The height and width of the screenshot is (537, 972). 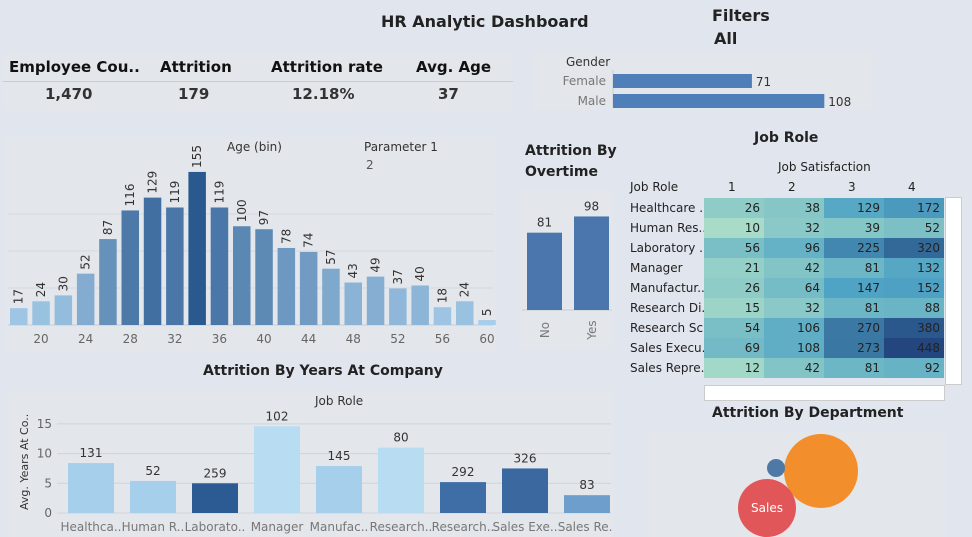 What do you see at coordinates (682, 81) in the screenshot?
I see `gender-bar-female` at bounding box center [682, 81].